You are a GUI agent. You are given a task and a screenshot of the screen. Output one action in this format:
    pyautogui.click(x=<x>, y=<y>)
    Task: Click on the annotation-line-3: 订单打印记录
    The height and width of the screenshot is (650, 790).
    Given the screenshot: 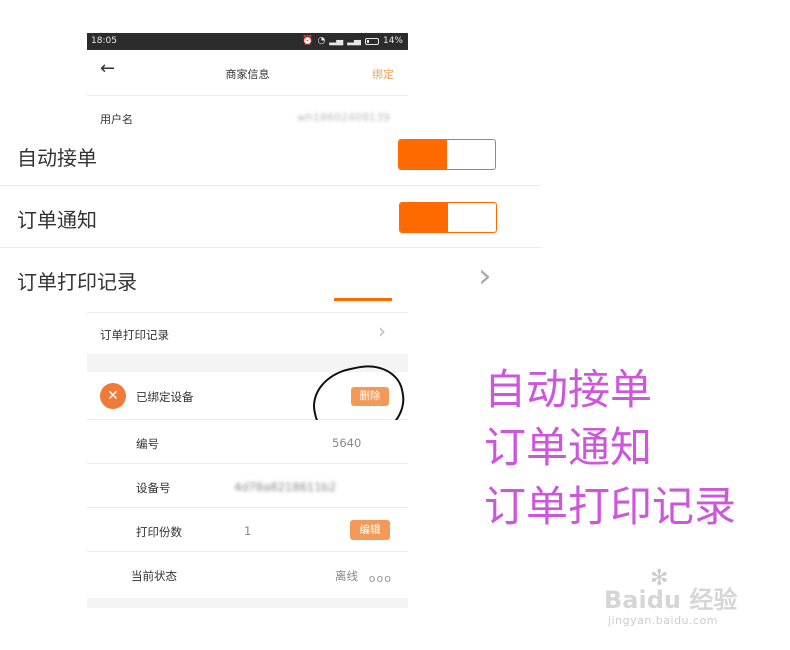 What is the action you would take?
    pyautogui.click(x=610, y=506)
    